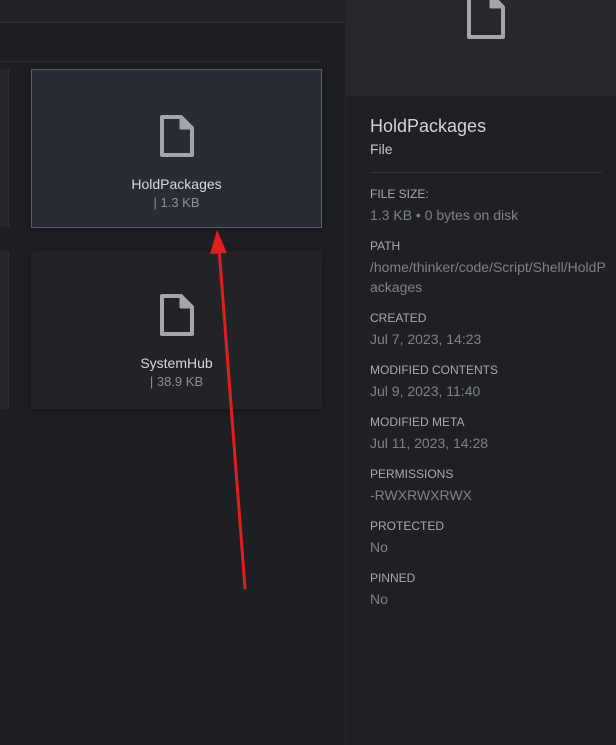  What do you see at coordinates (160, 61) in the screenshot?
I see `header-divider` at bounding box center [160, 61].